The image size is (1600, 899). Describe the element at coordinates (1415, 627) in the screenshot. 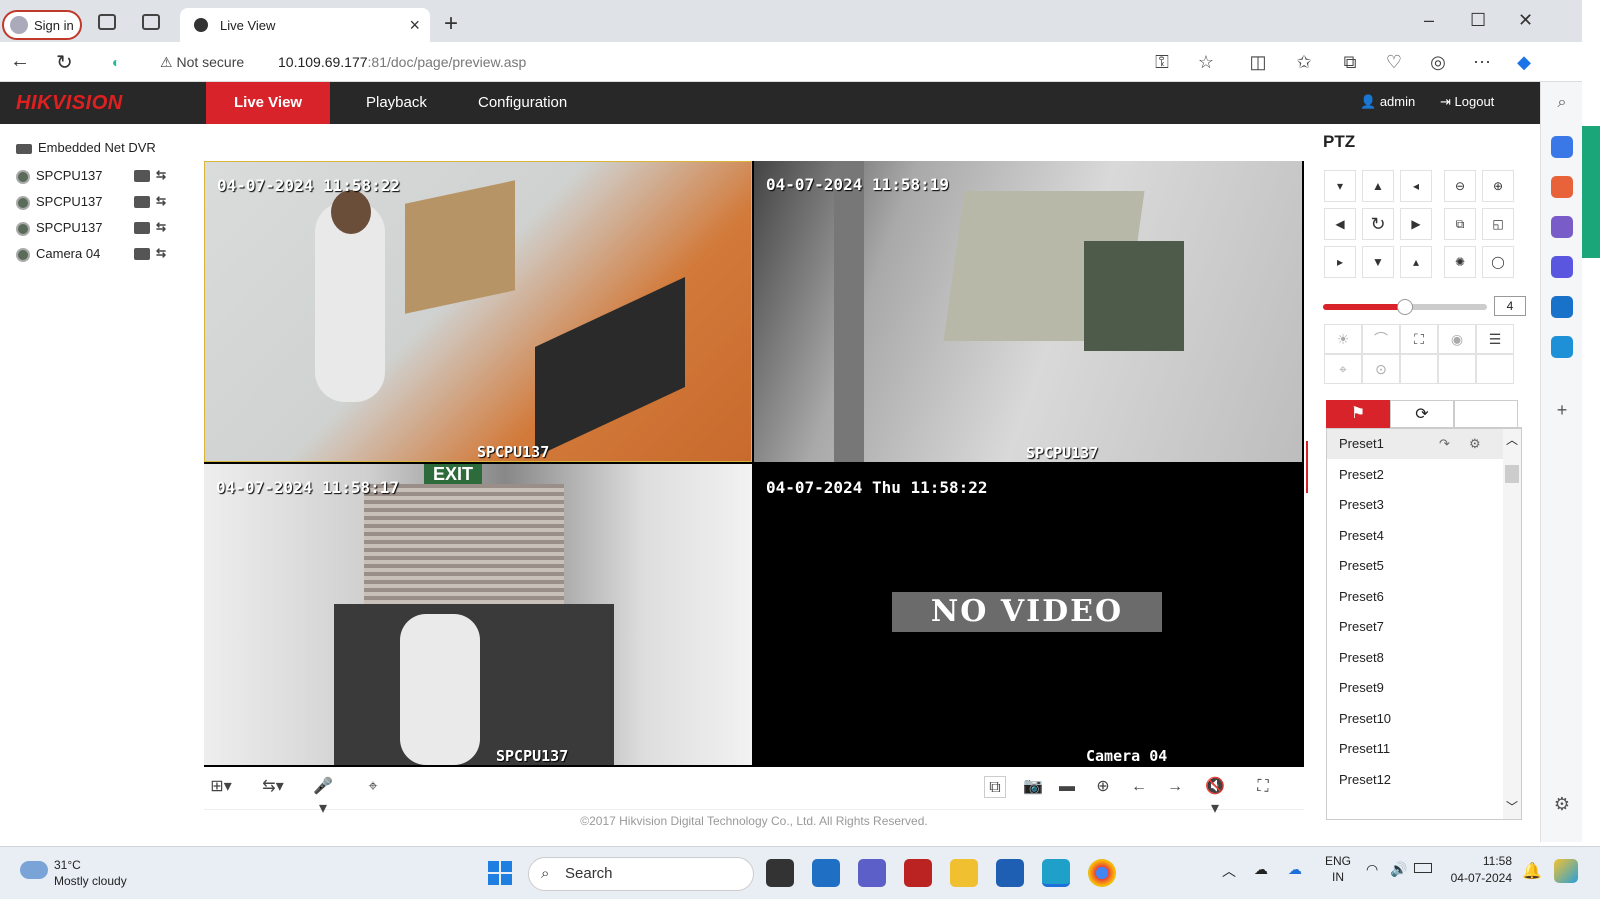

I see `preset-item: Preset7` at that location.